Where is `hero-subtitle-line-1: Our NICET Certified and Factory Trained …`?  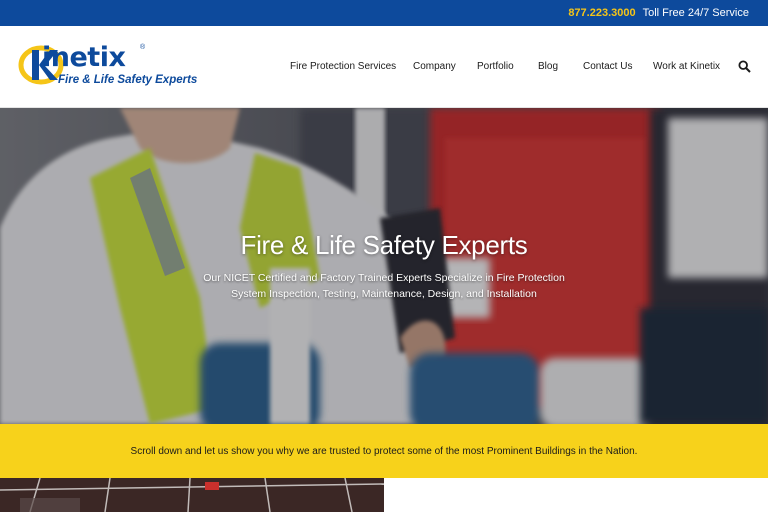 hero-subtitle-line-1: Our NICET Certified and Factory Trained … is located at coordinates (384, 278).